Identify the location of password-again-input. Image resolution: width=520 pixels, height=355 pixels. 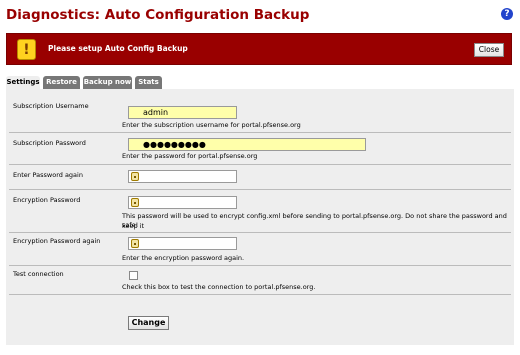
(182, 176).